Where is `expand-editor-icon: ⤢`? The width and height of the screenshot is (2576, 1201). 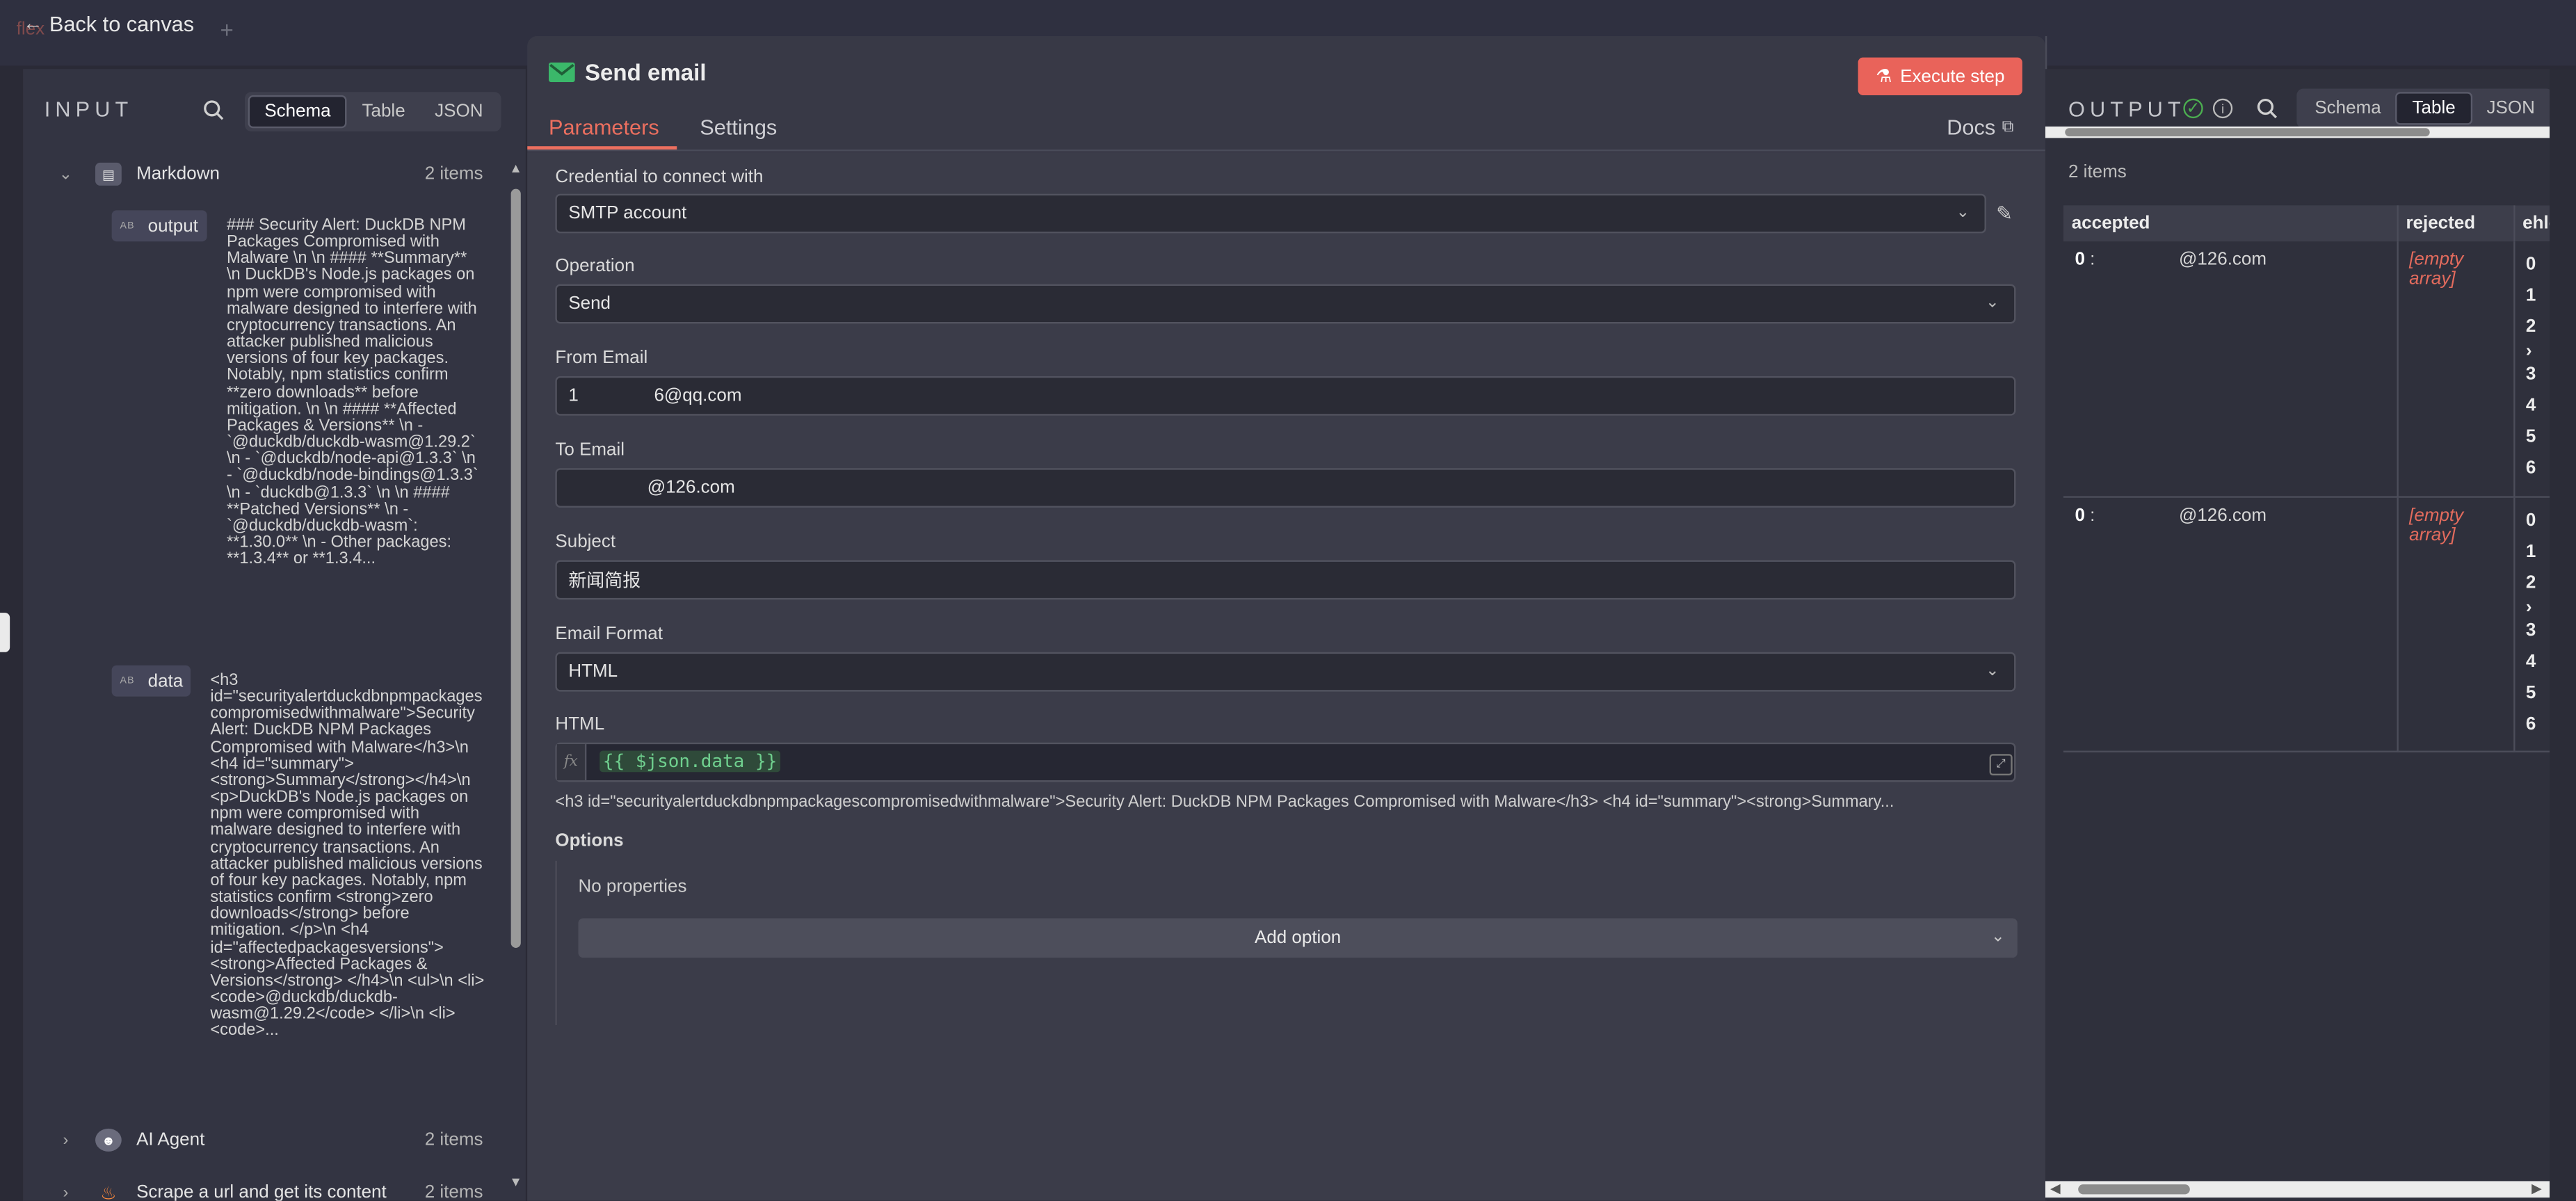 expand-editor-icon: ⤢ is located at coordinates (2001, 764).